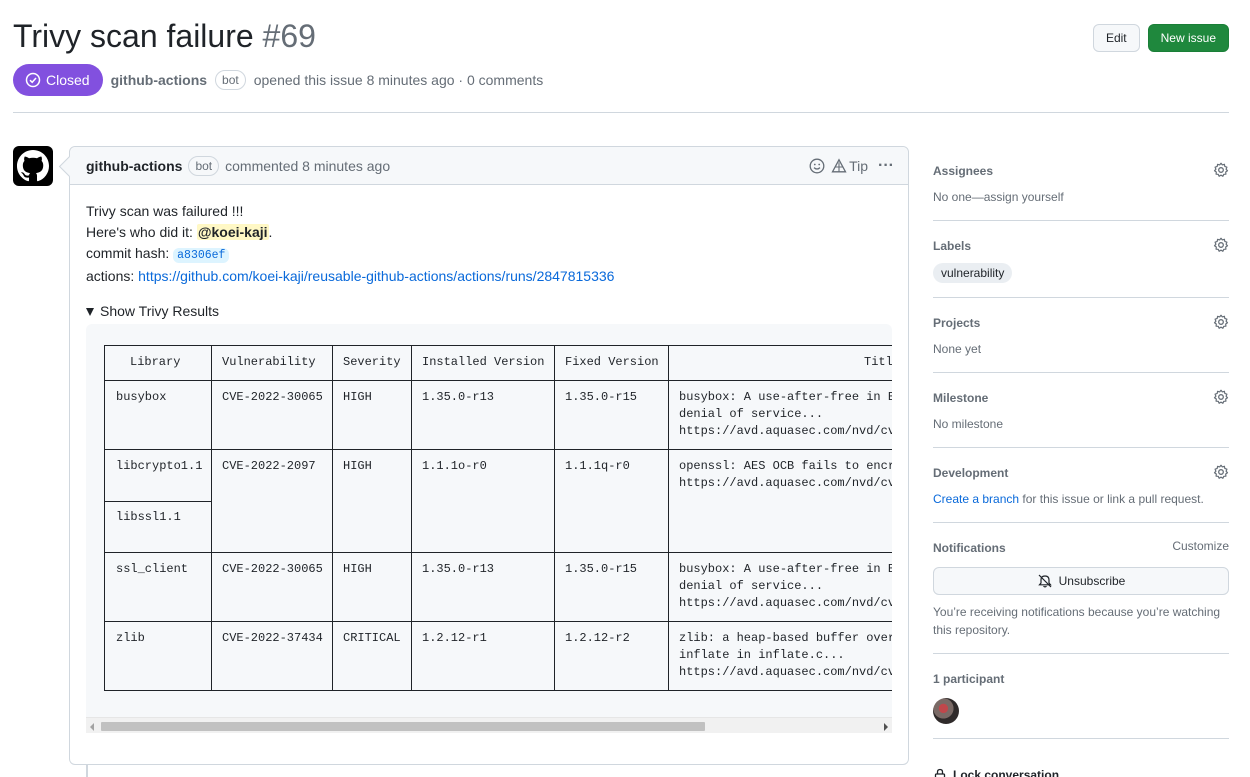 The width and height of the screenshot is (1250, 777). I want to click on assignees-heading: Assignees, so click(1081, 171).